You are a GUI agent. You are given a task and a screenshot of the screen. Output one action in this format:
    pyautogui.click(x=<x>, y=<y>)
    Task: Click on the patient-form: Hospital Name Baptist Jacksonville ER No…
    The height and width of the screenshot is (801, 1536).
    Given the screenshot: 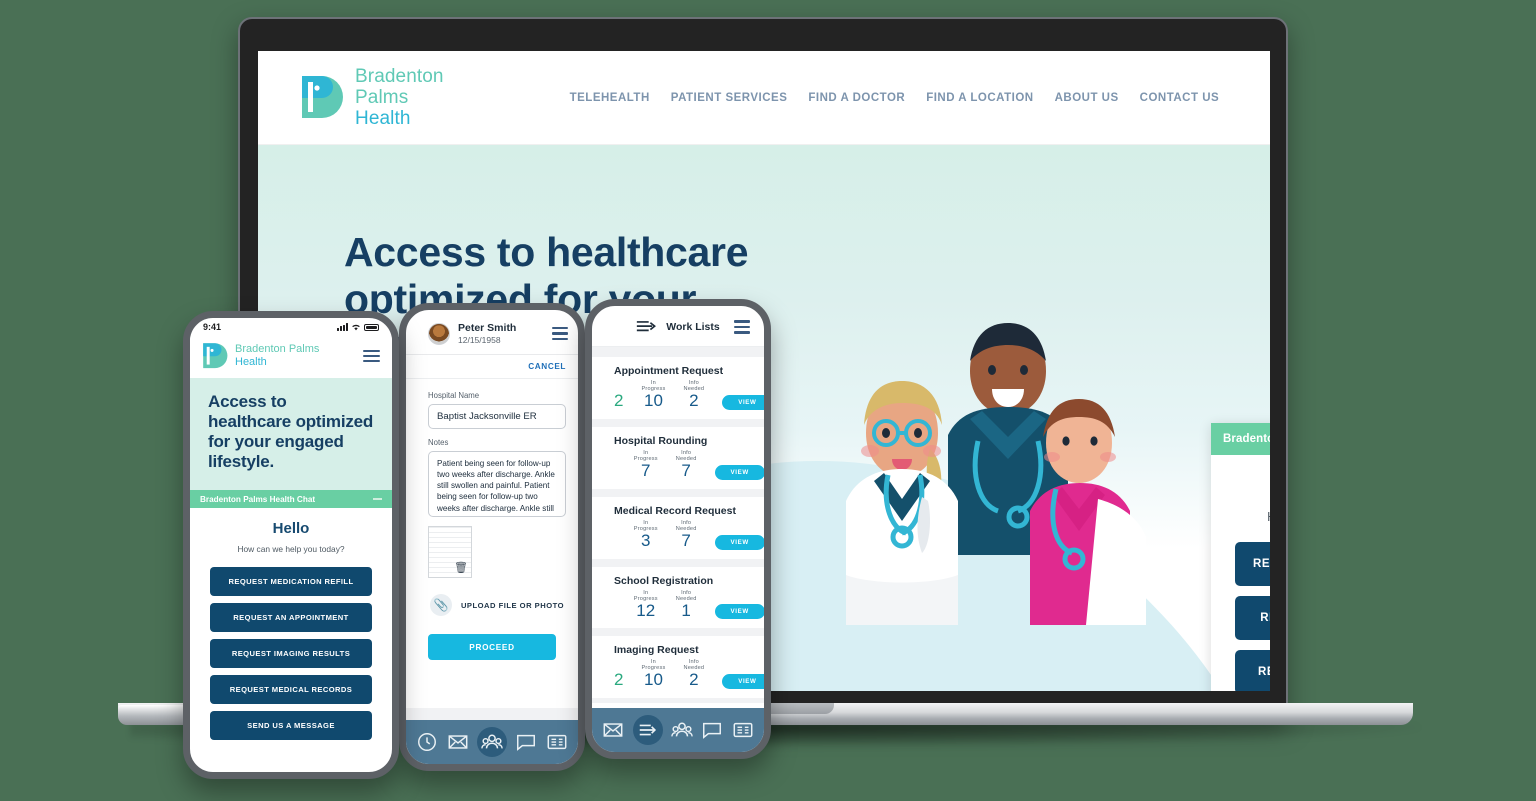 What is the action you would take?
    pyautogui.click(x=492, y=543)
    